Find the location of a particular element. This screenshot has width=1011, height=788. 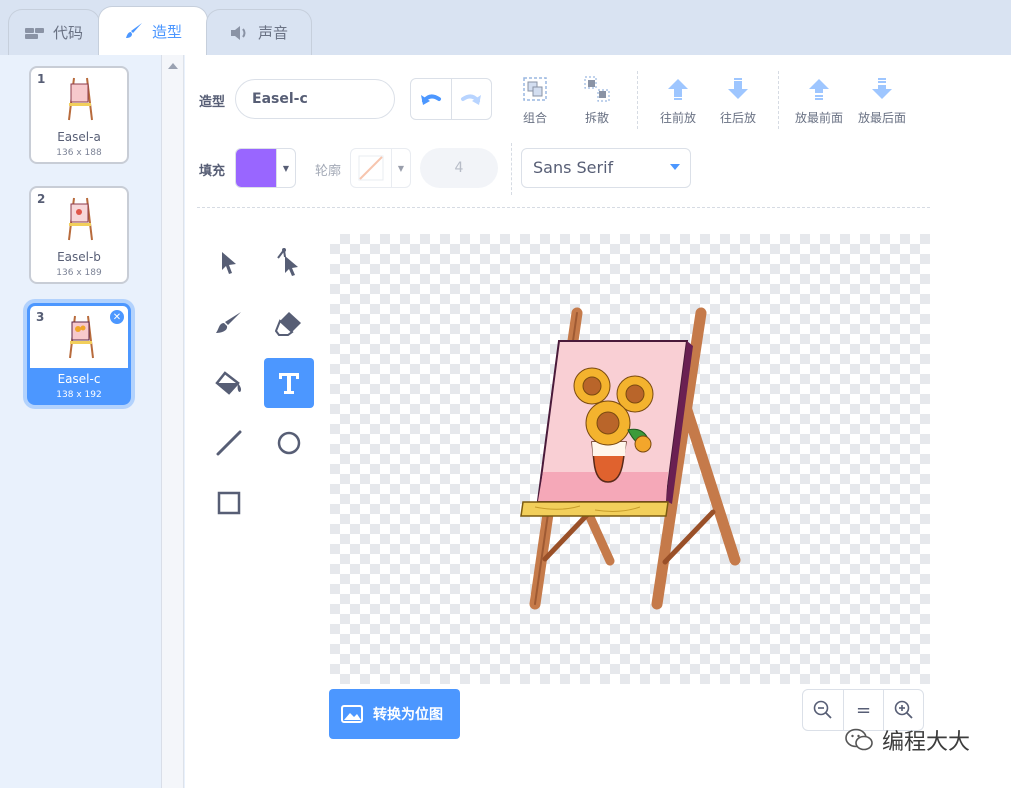

convert-to-bitmap-label: 转换为位图 is located at coordinates (408, 715).